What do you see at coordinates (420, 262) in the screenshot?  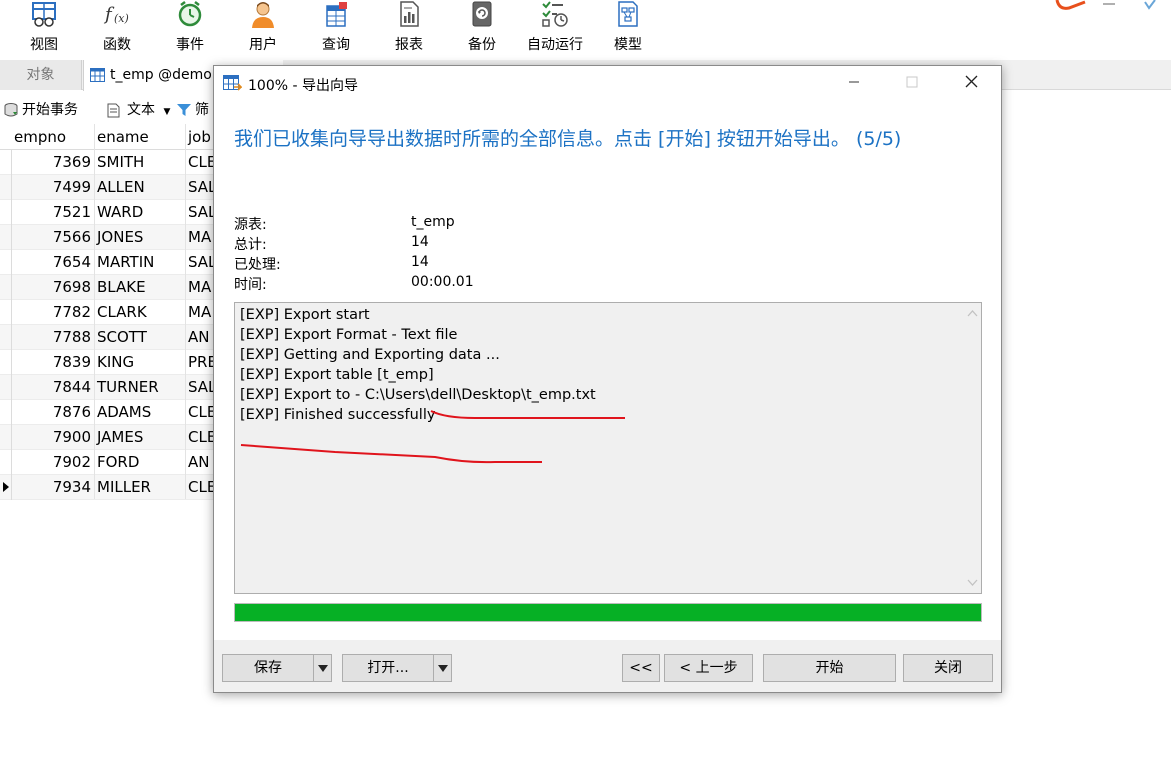 I see `processed-value: 14` at bounding box center [420, 262].